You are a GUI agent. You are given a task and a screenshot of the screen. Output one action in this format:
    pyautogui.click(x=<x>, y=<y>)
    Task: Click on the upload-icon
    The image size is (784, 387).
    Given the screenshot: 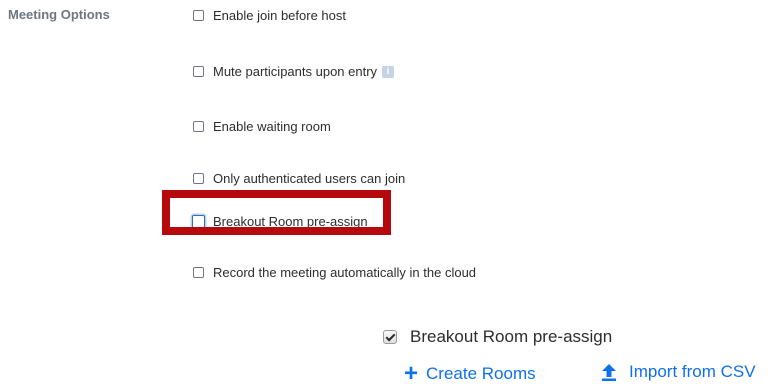 What is the action you would take?
    pyautogui.click(x=609, y=372)
    